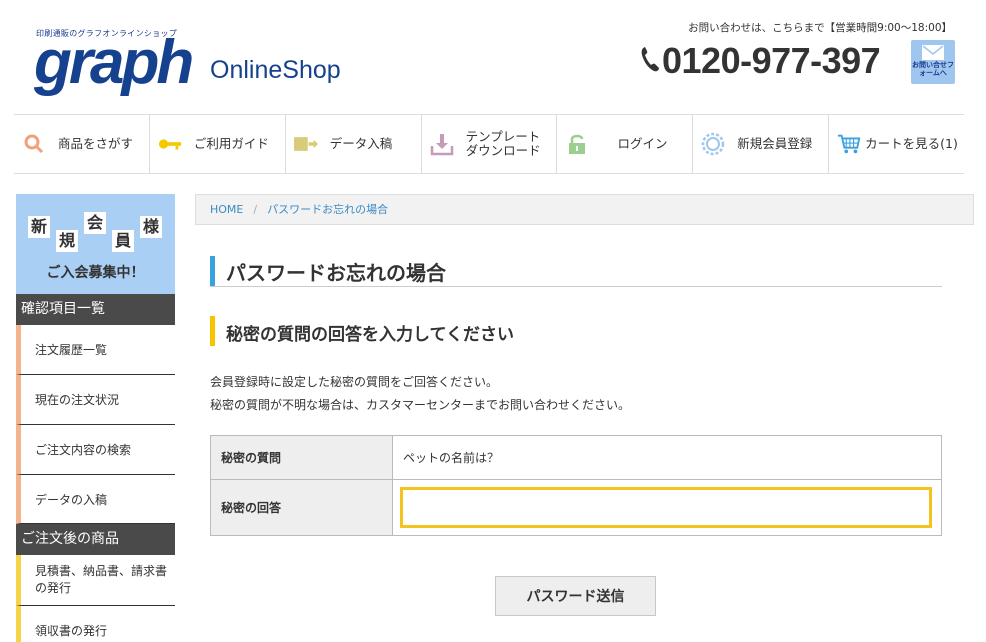 This screenshot has width=986, height=642. Describe the element at coordinates (95, 400) in the screenshot. I see `sidebar-item-order-status: 現在の注文状況` at that location.